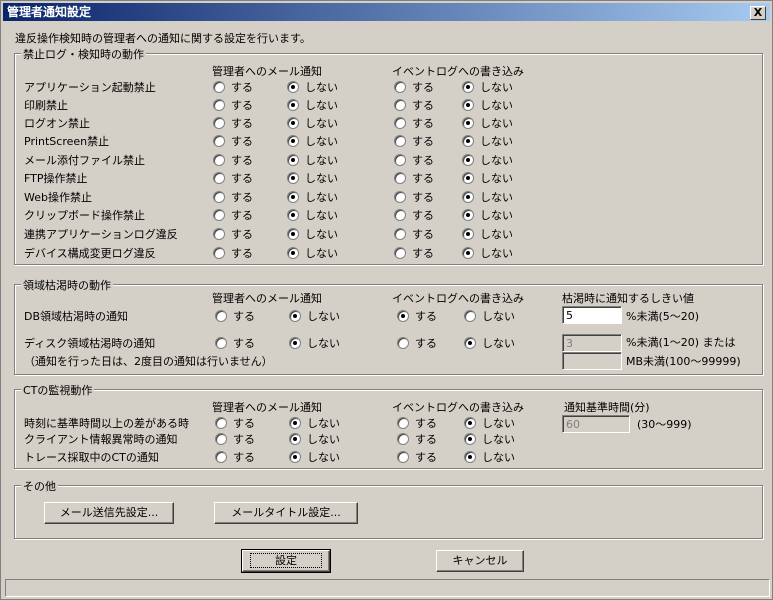 Image resolution: width=773 pixels, height=600 pixels. Describe the element at coordinates (758, 13) in the screenshot. I see `close-button: X` at that location.